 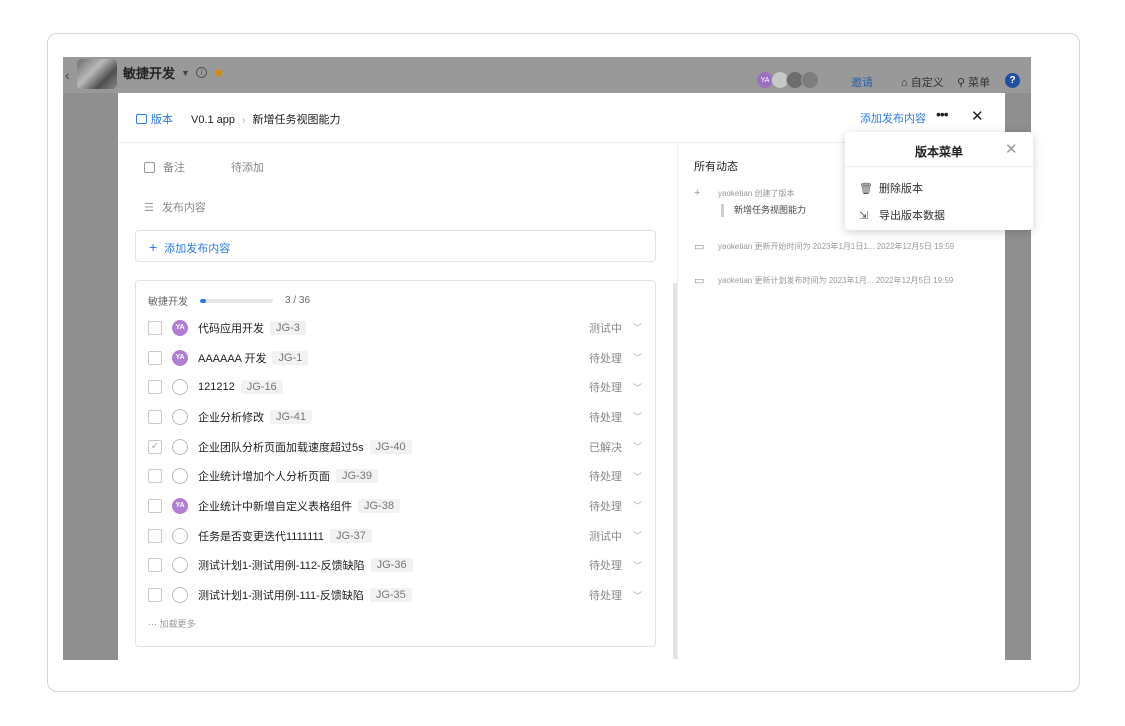 I want to click on delete-version-item: 🗑 删除版本, so click(x=891, y=188).